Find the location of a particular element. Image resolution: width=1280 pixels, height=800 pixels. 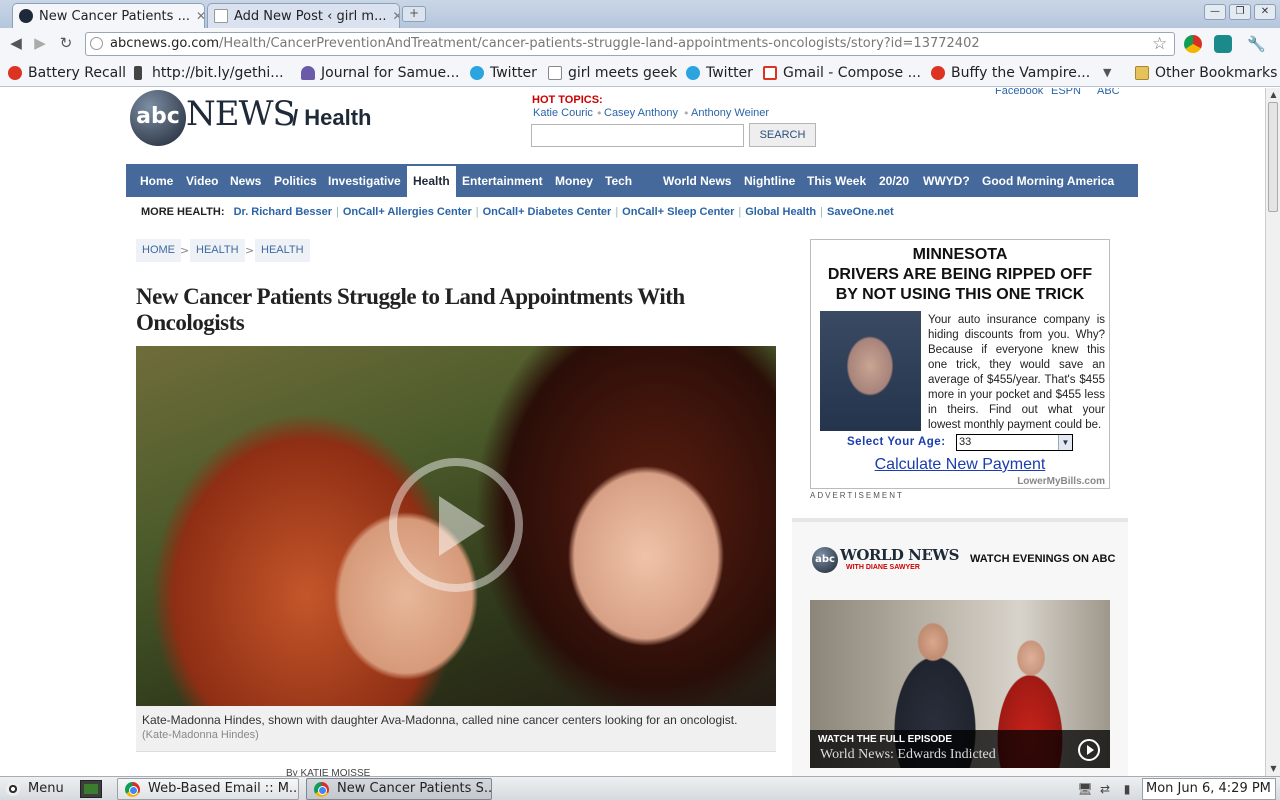

hot-topic-link: Casey Anthony is located at coordinates (641, 113).